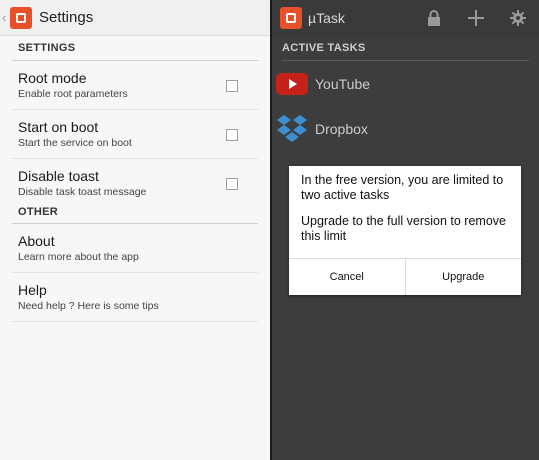 Image resolution: width=539 pixels, height=460 pixels. What do you see at coordinates (405, 83) in the screenshot?
I see `task-item-youtube: YouTube` at bounding box center [405, 83].